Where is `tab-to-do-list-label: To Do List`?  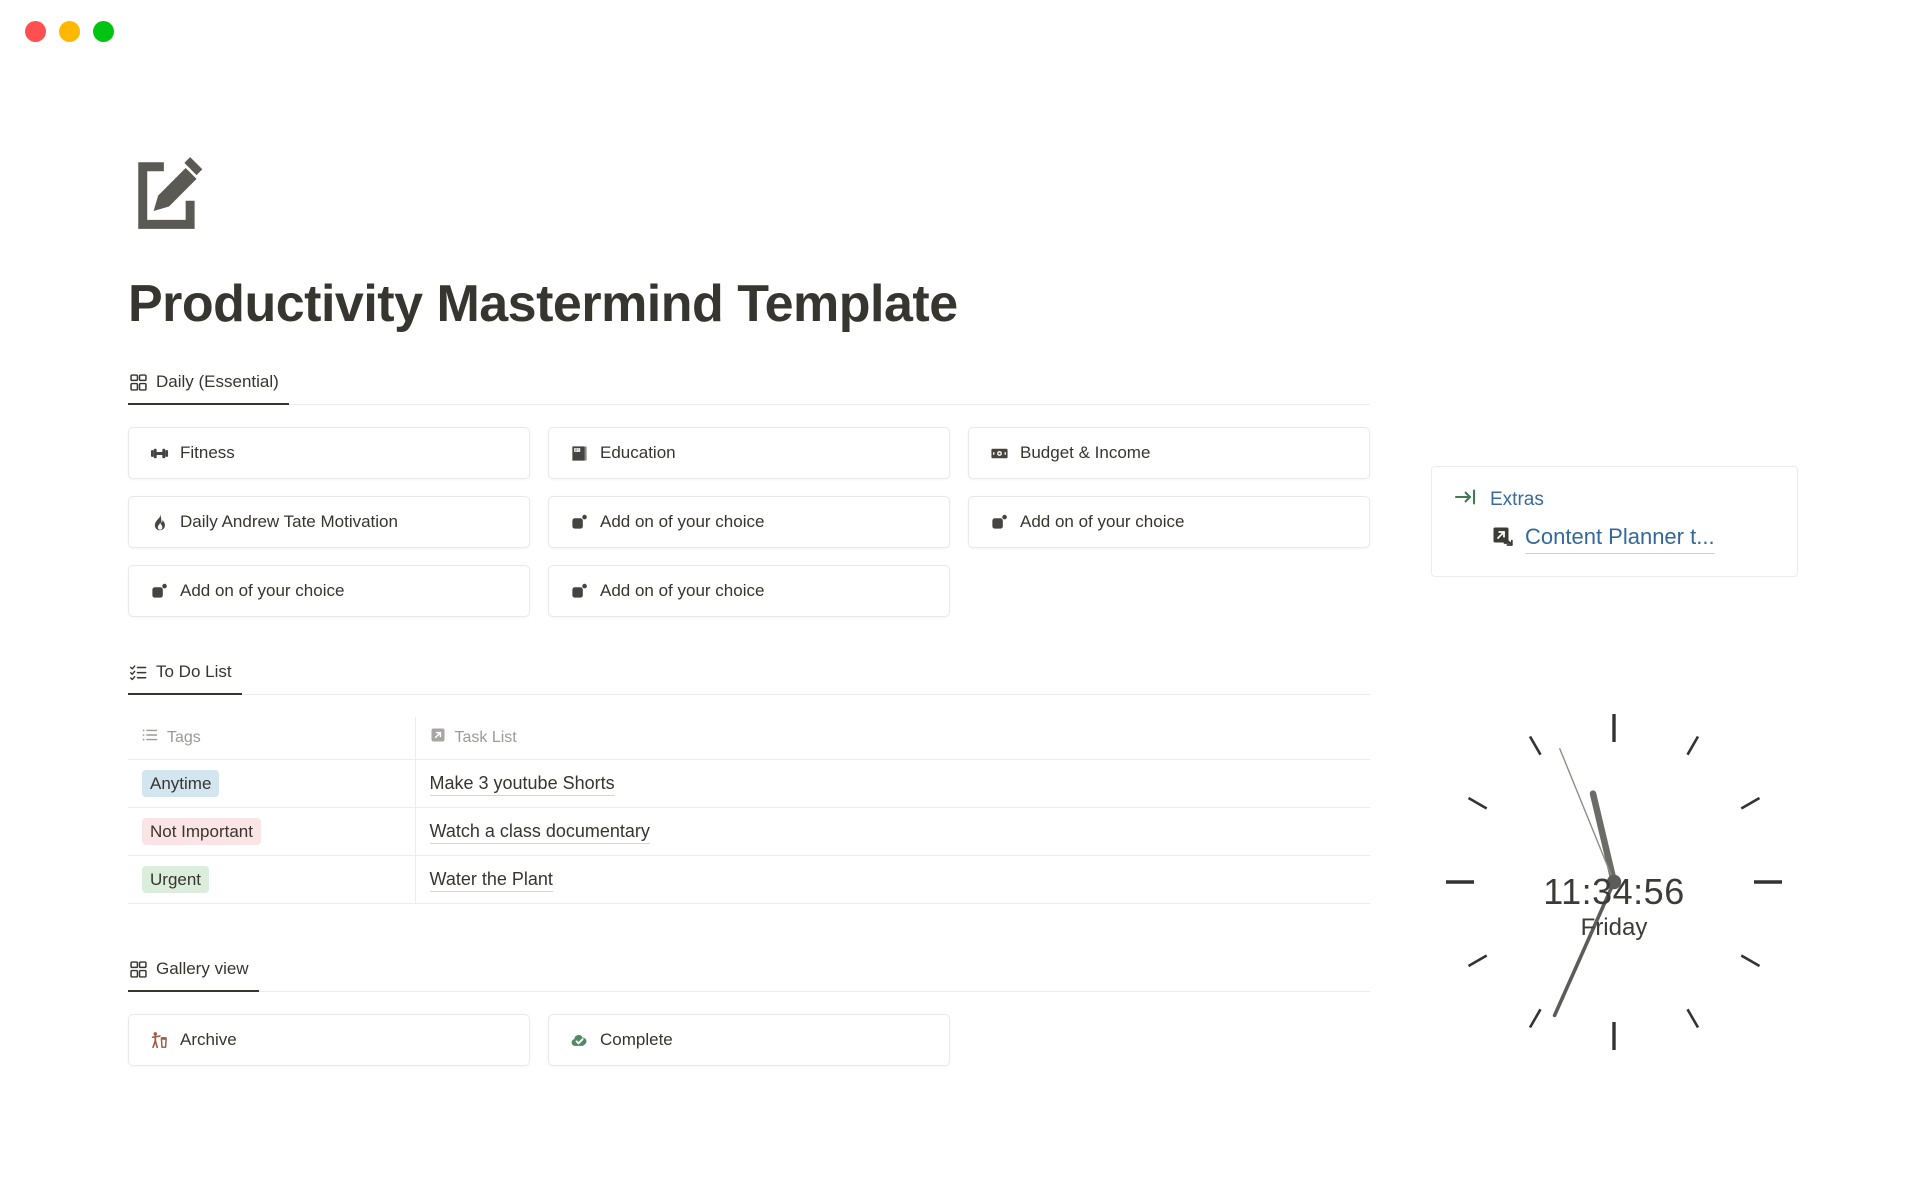 tab-to-do-list-label: To Do List is located at coordinates (194, 672).